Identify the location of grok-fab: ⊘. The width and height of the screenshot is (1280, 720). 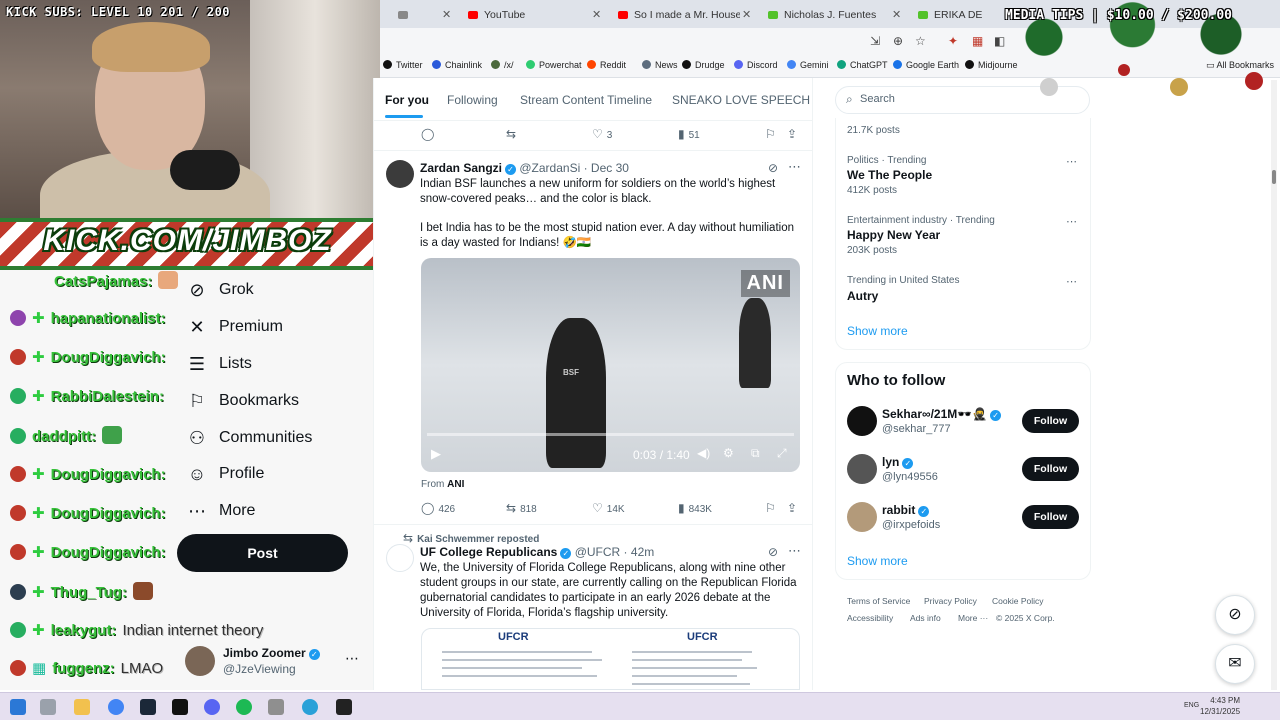
(1235, 615).